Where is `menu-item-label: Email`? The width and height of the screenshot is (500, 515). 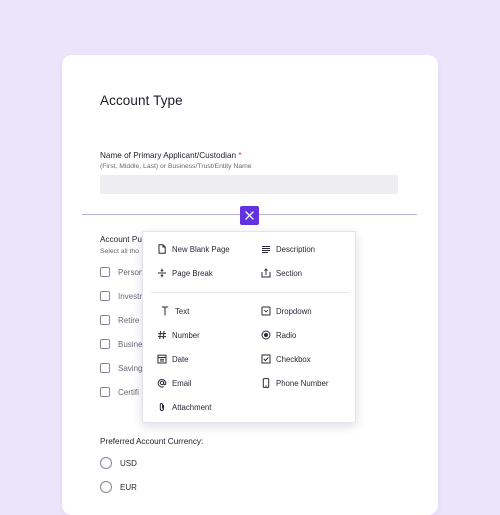 menu-item-label: Email is located at coordinates (182, 383).